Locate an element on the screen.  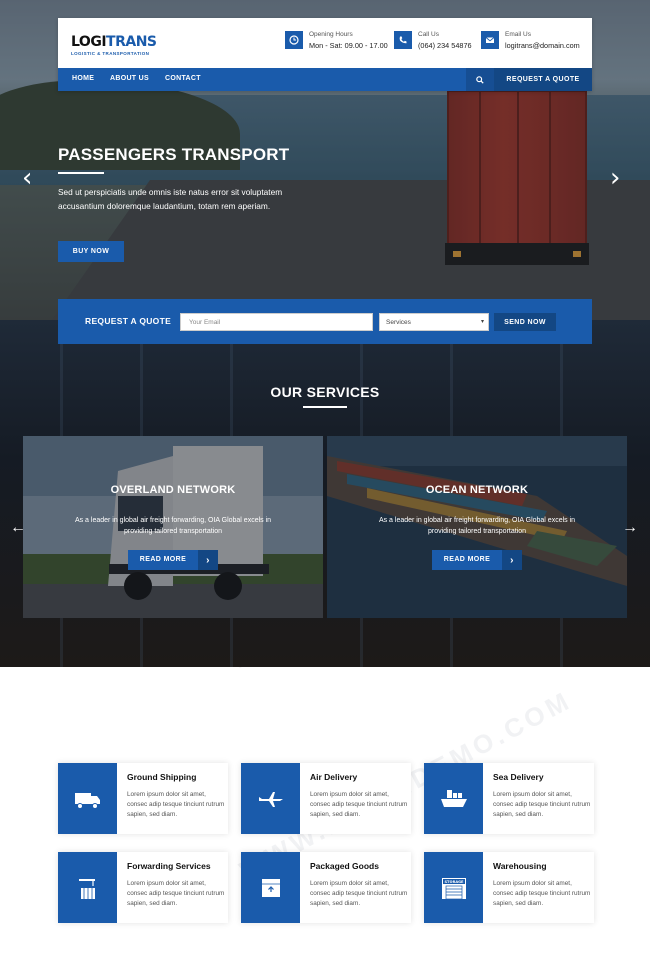
service-card-title: OVERLAND NETWORK is located at coordinates (173, 490).